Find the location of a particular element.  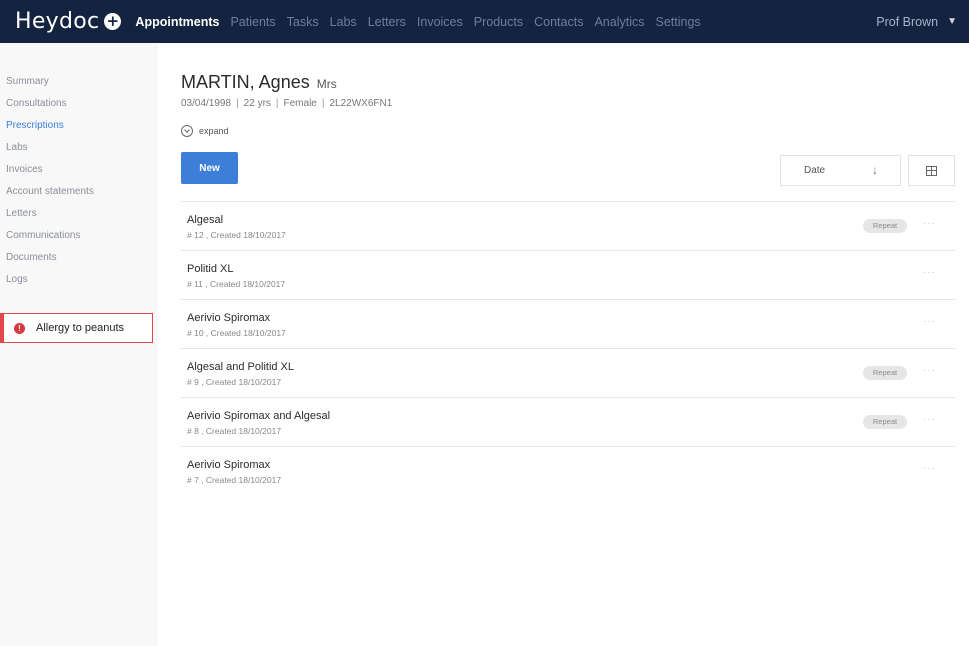

grid-icon is located at coordinates (931, 170).